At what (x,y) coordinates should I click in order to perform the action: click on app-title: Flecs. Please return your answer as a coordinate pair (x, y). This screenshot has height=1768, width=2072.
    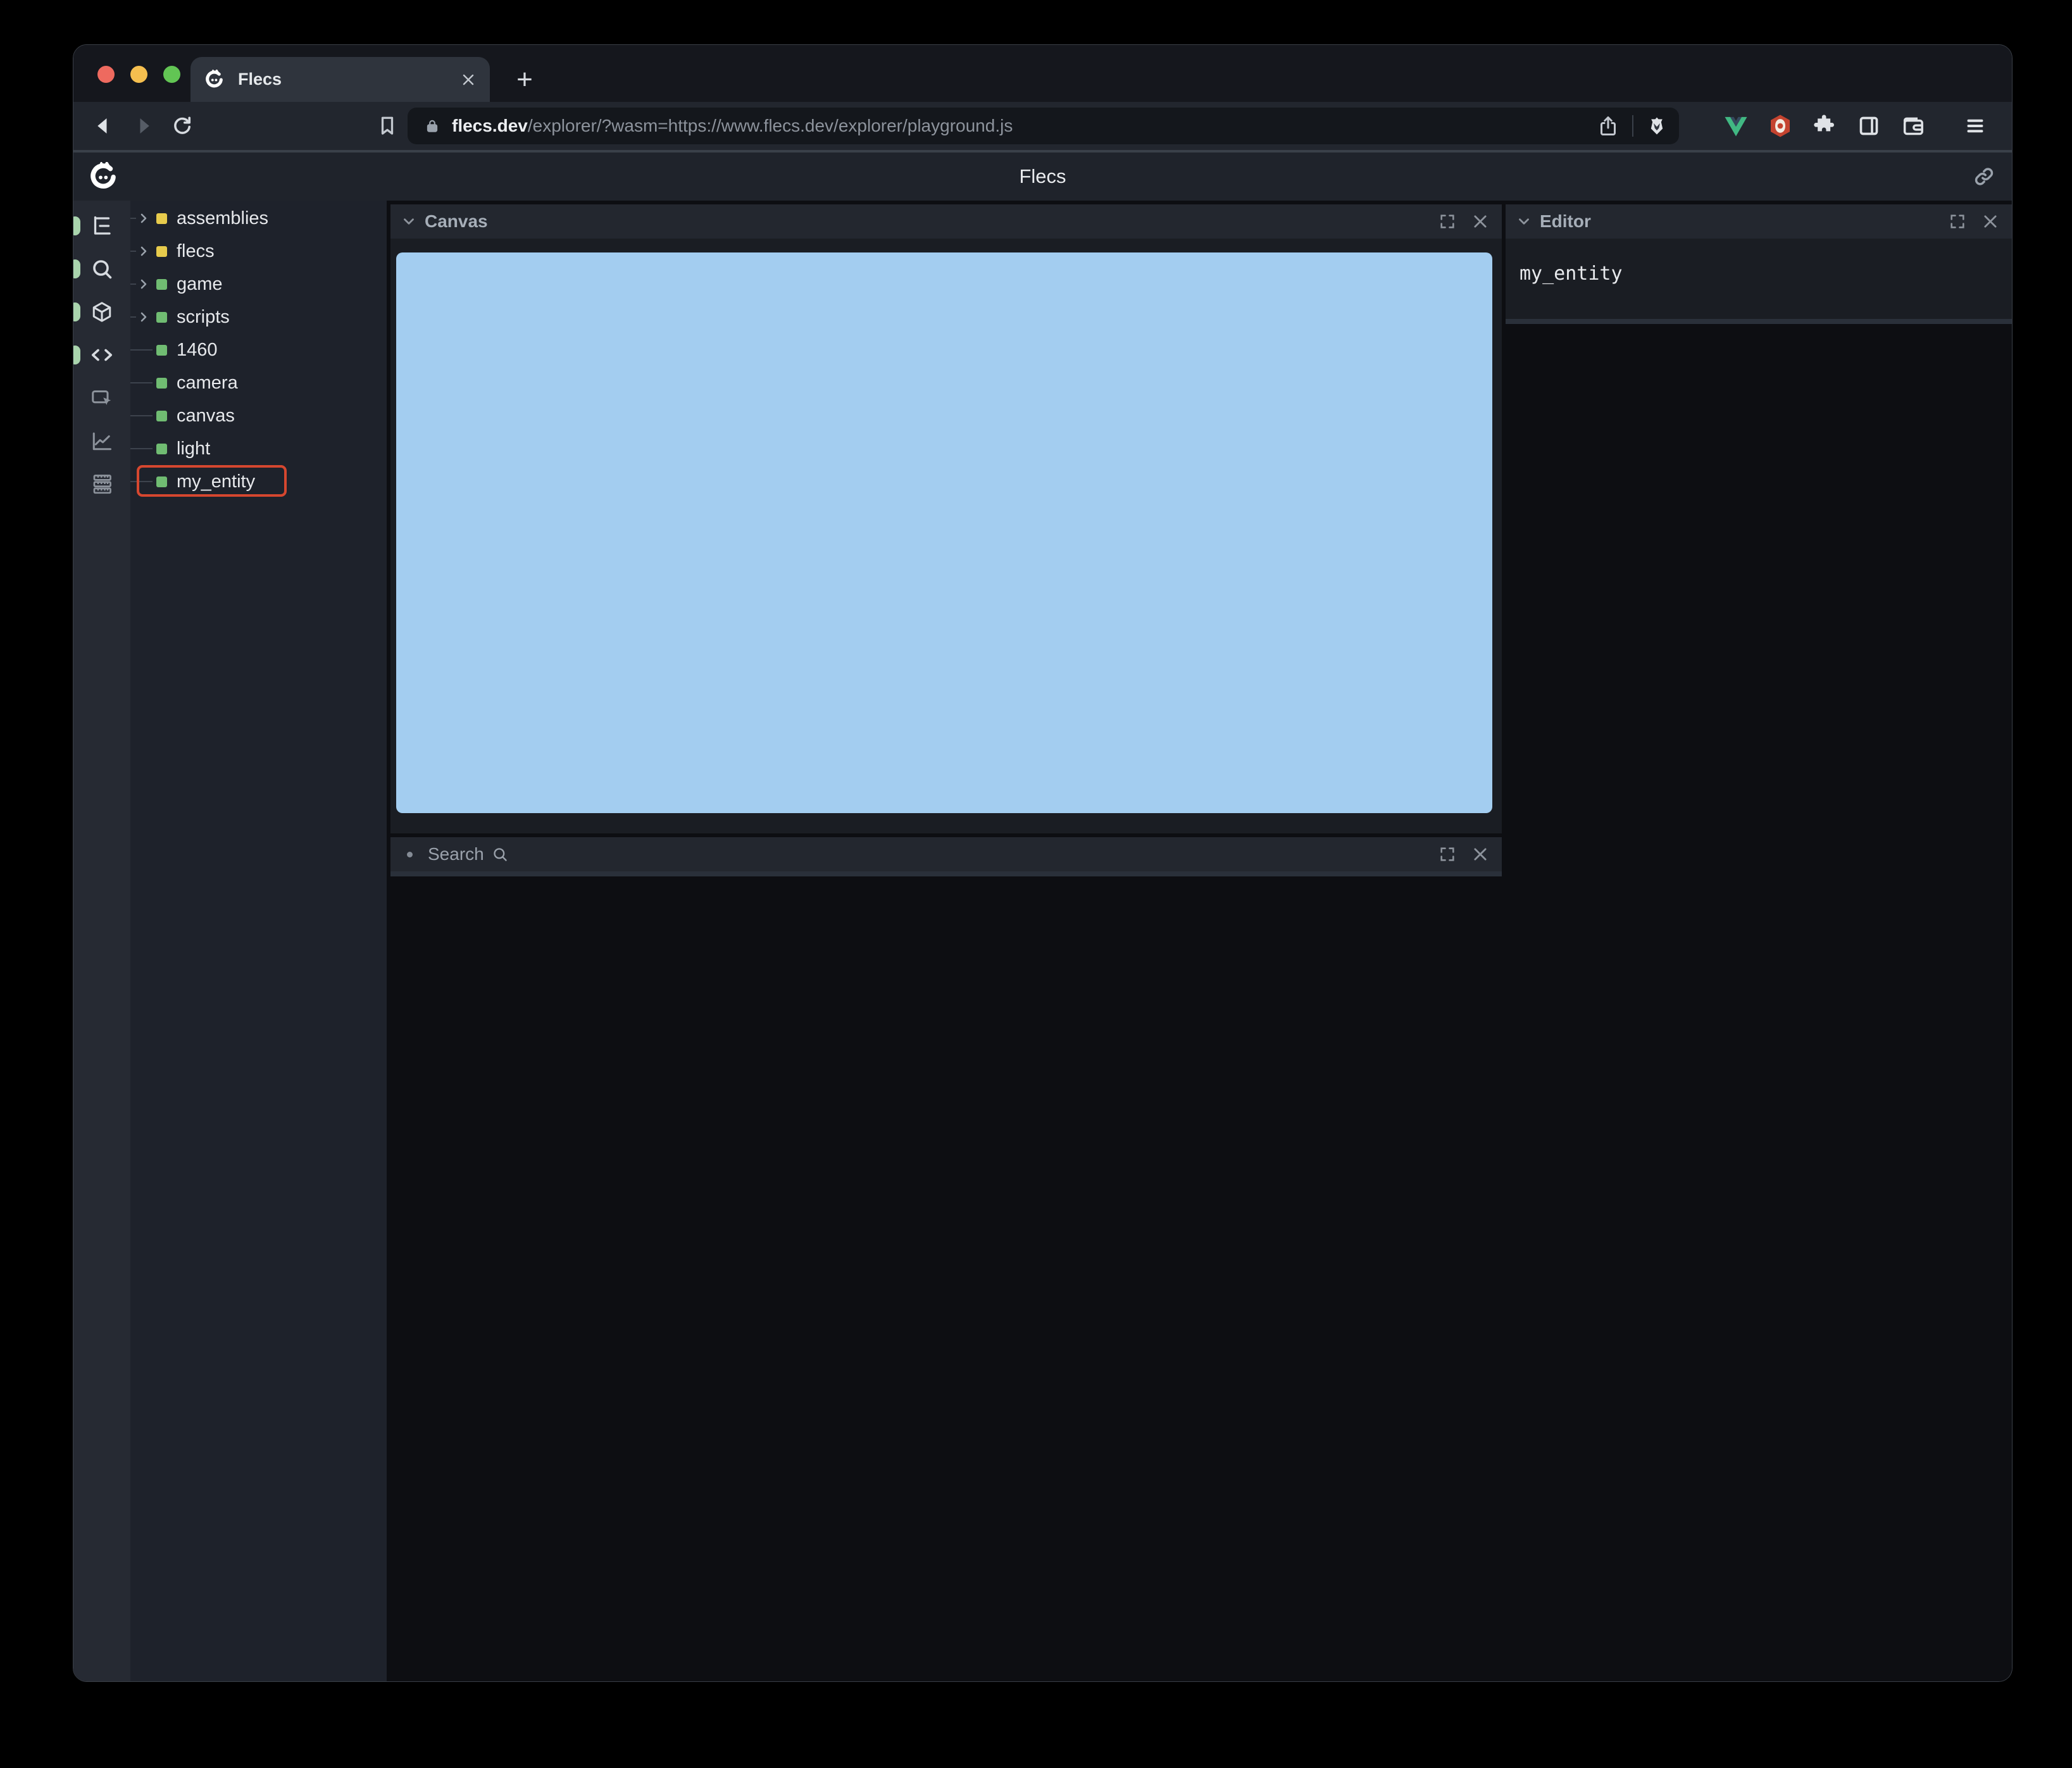
    Looking at the image, I should click on (1042, 176).